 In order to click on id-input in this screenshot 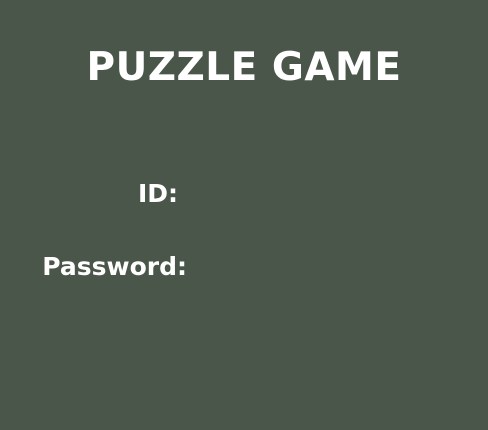, I will do `click(315, 194)`.